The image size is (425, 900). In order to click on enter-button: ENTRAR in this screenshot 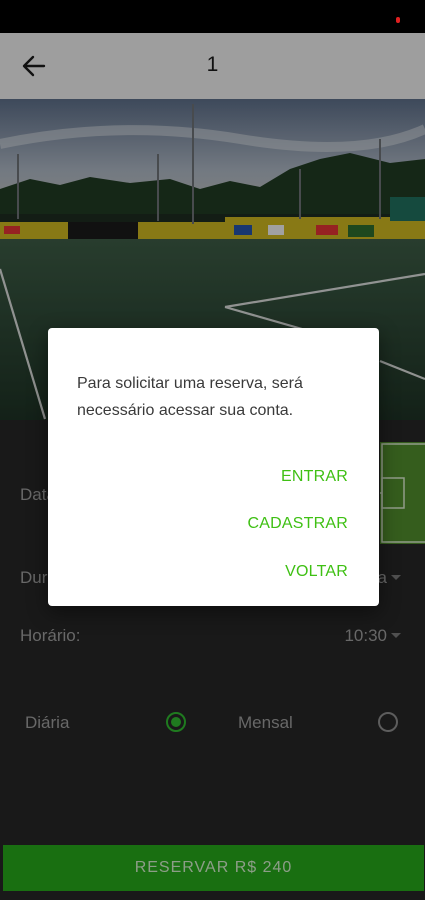, I will do `click(314, 477)`.